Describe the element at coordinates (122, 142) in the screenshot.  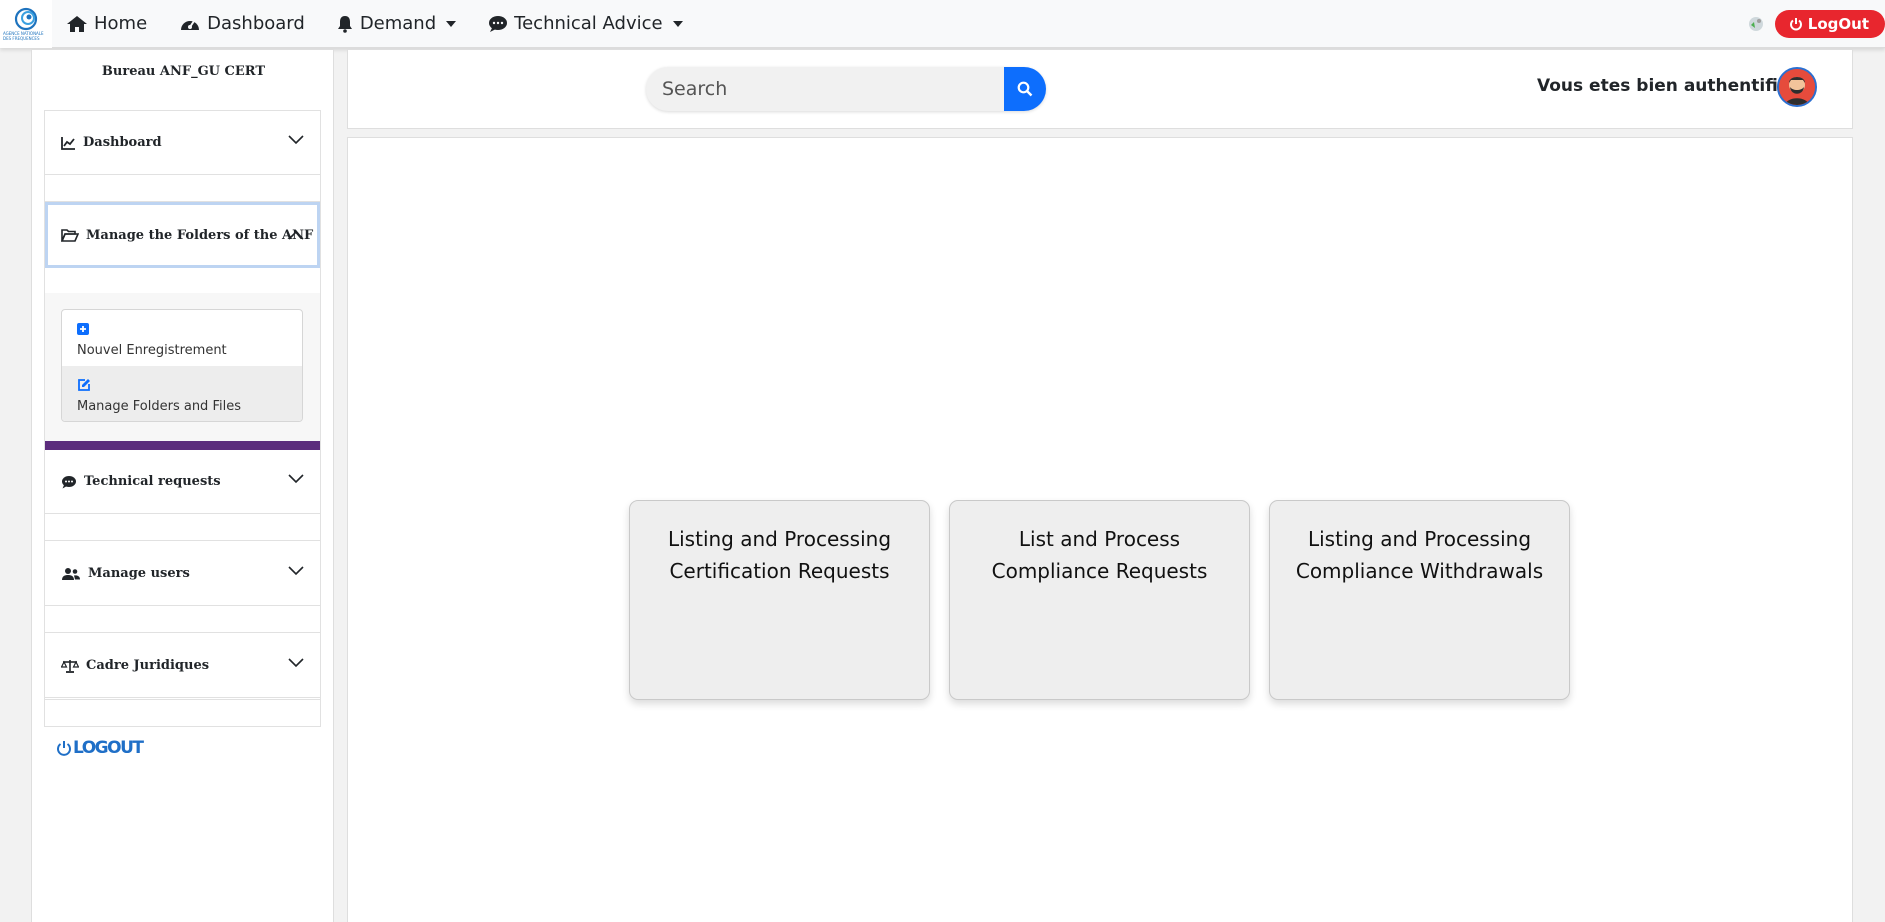
I see `sidebar-item-label: Dashboard` at that location.